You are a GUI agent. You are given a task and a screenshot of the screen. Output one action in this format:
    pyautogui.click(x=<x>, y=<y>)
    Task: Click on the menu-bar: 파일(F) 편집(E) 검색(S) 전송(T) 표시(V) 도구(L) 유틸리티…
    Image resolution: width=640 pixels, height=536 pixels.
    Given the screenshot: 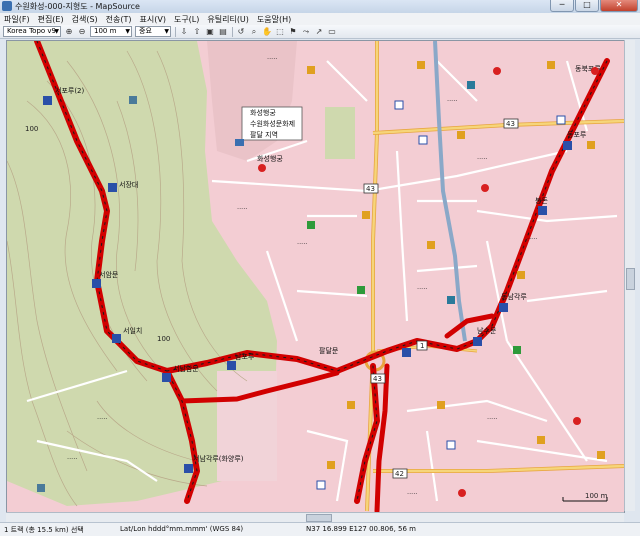 What is the action you would take?
    pyautogui.click(x=320, y=19)
    